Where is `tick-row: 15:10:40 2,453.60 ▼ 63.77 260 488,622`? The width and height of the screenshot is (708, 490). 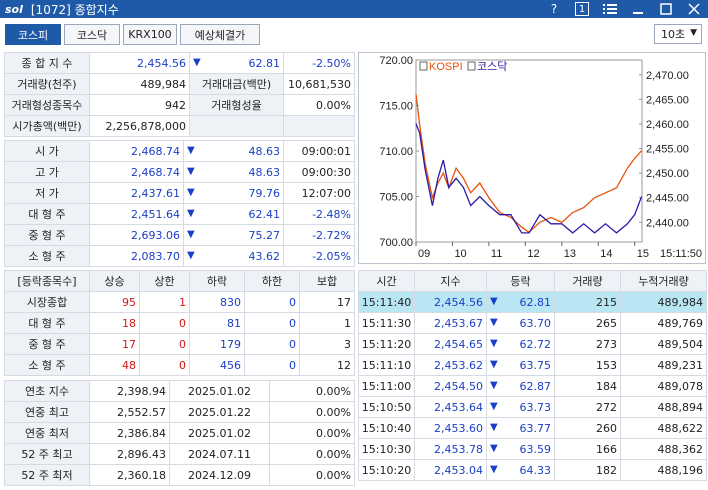
tick-row: 15:10:40 2,453.60 ▼ 63.77 260 488,622 is located at coordinates (532, 428).